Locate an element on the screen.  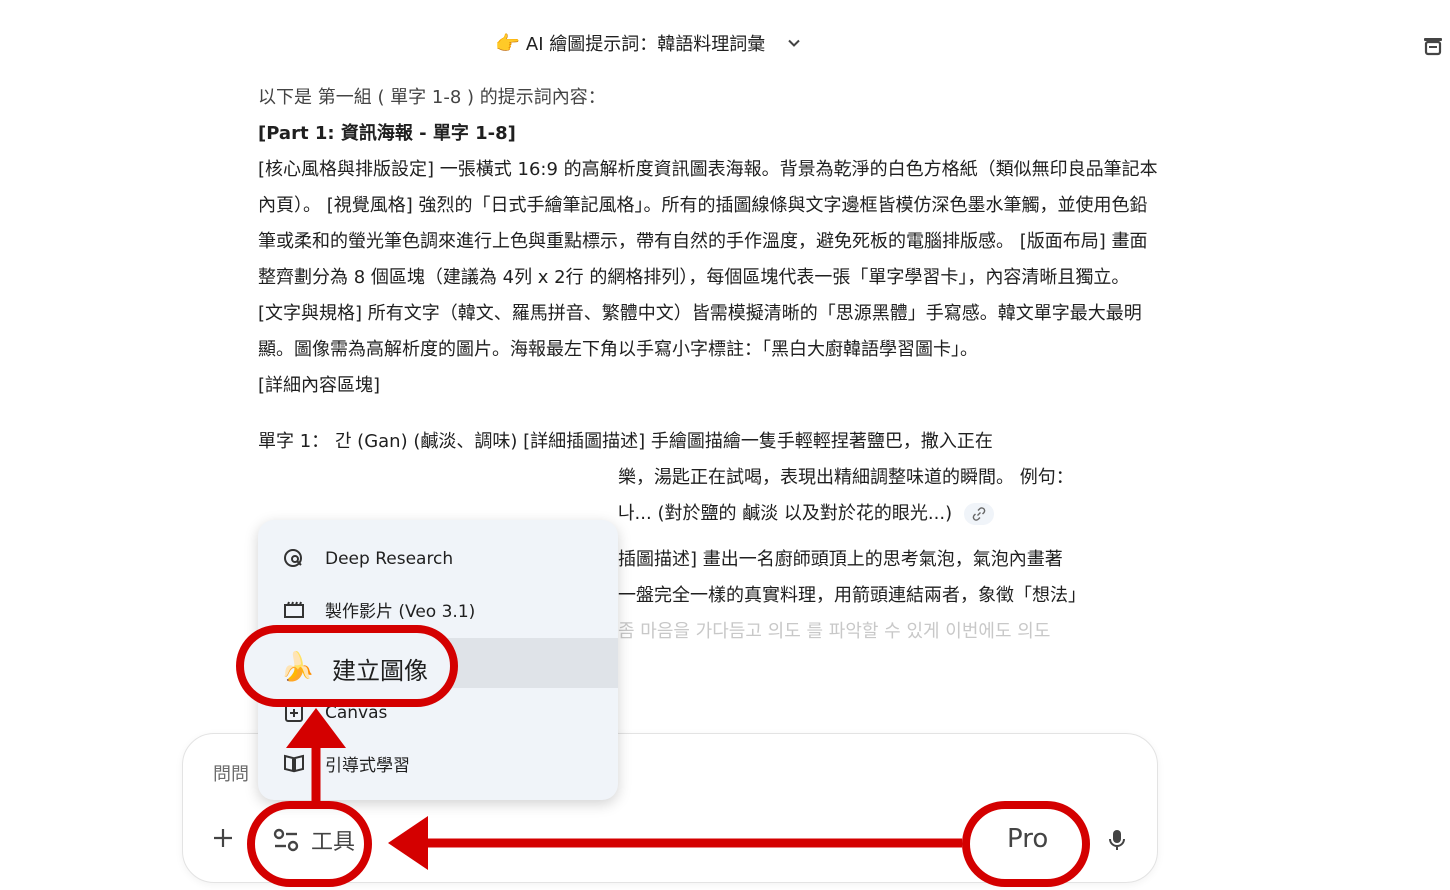
conversation-title: 👉 AI 繪圖提示詞：韓語料理詞彙 is located at coordinates (648, 43).